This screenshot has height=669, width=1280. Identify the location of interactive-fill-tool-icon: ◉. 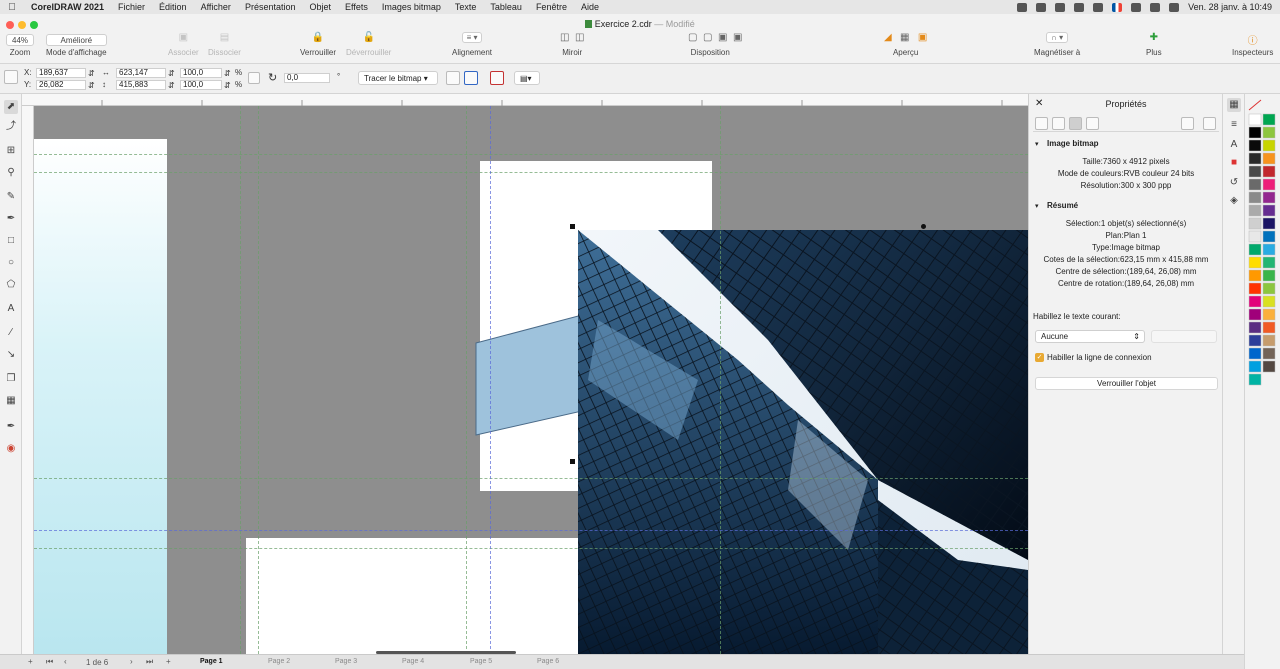
(11, 449).